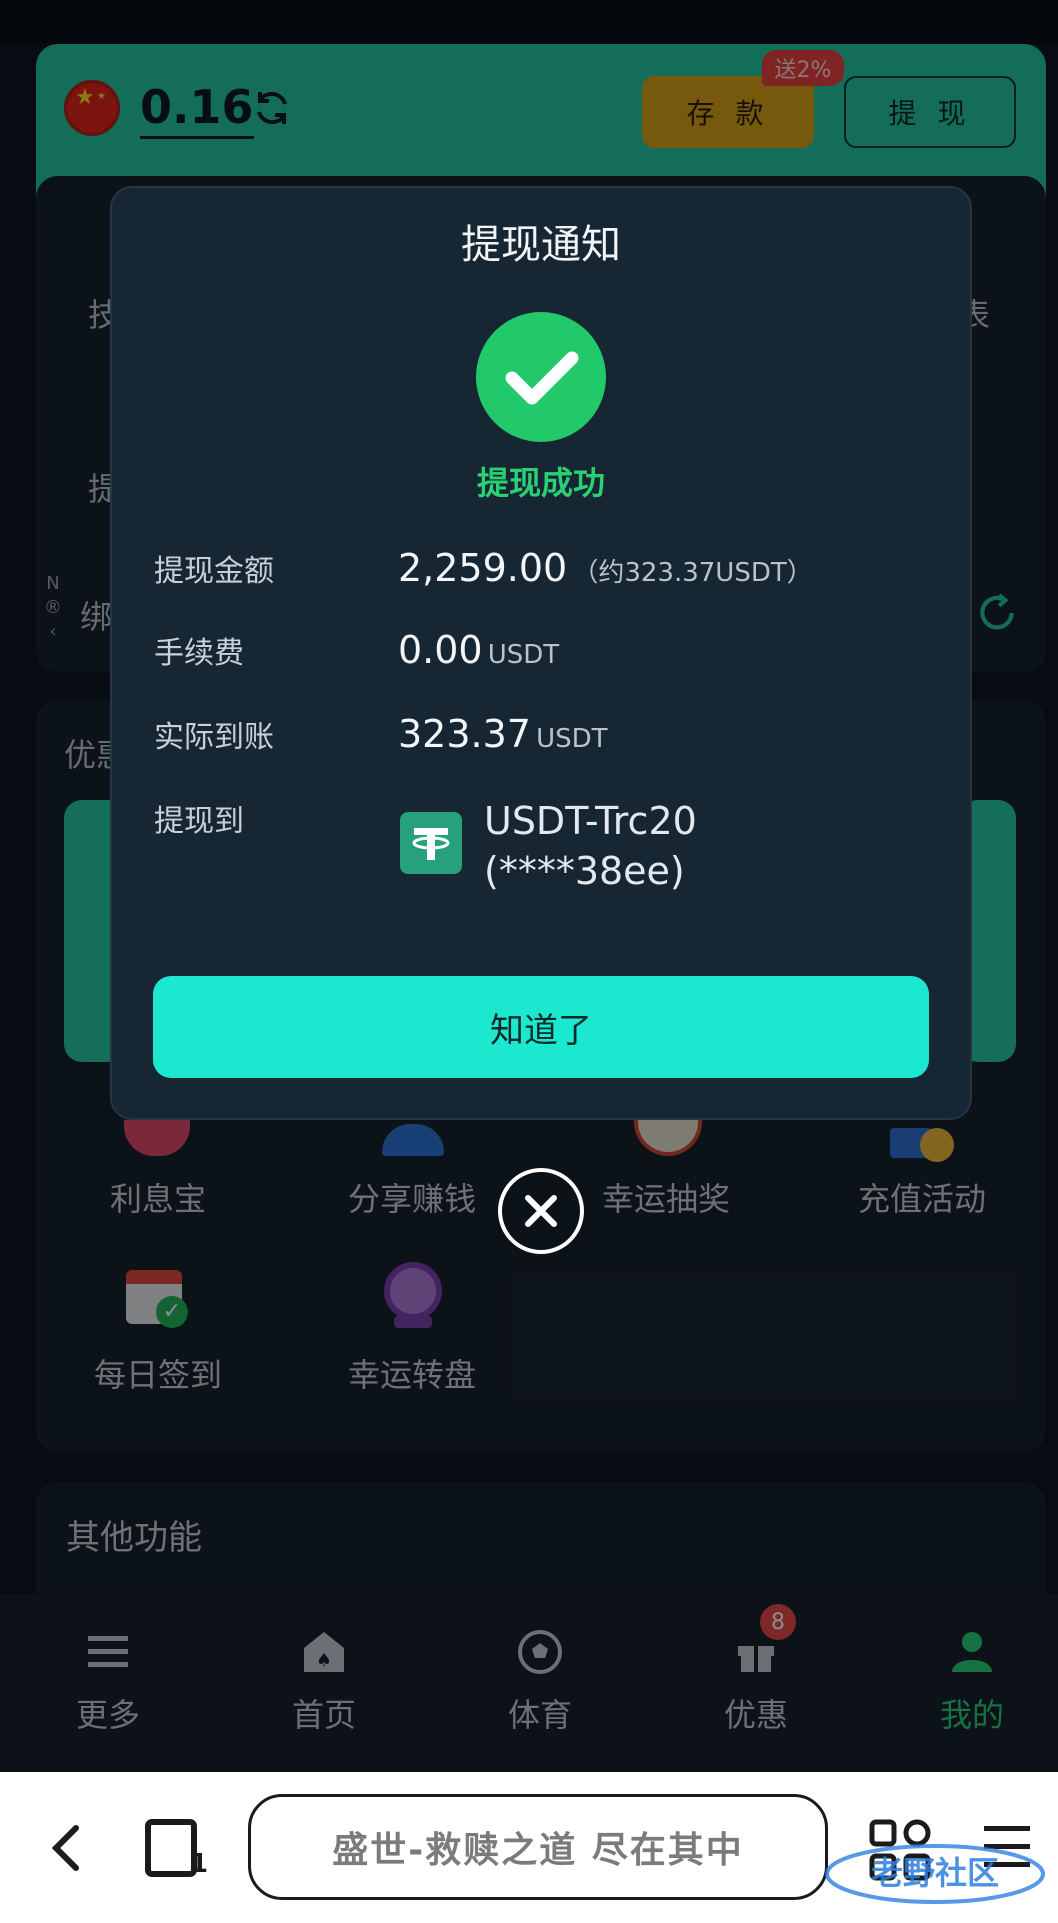 The width and height of the screenshot is (1058, 1923). I want to click on fee-unit: USDT, so click(523, 655).